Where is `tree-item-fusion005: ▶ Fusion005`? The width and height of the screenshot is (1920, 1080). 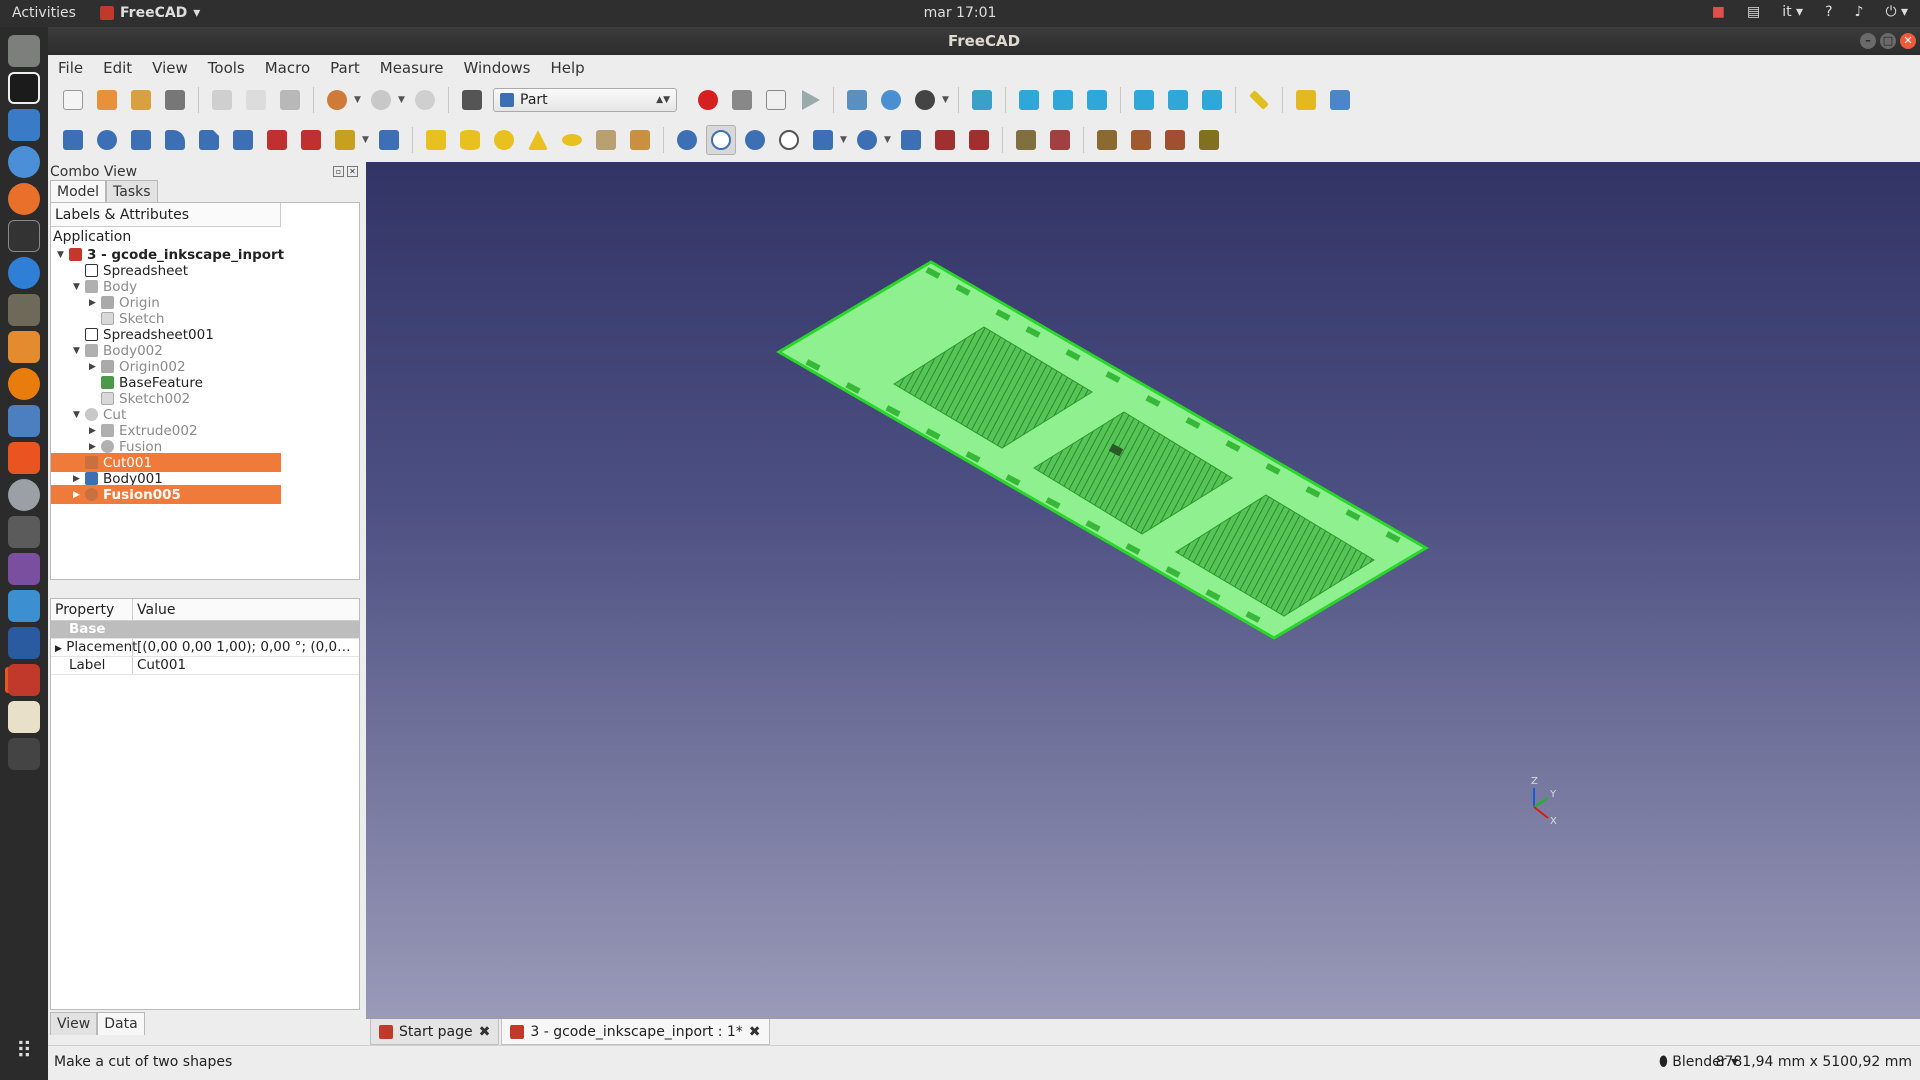
tree-item-fusion005: ▶ Fusion005 is located at coordinates (166, 494).